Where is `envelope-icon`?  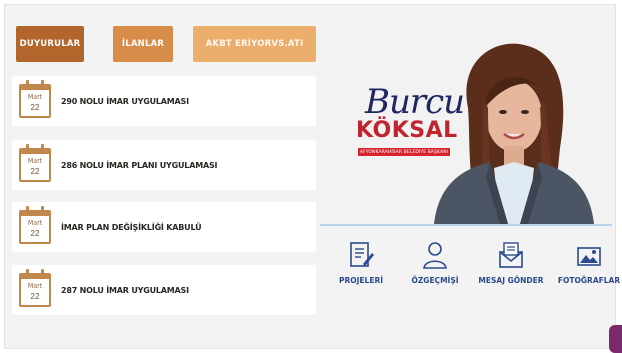 envelope-icon is located at coordinates (511, 255).